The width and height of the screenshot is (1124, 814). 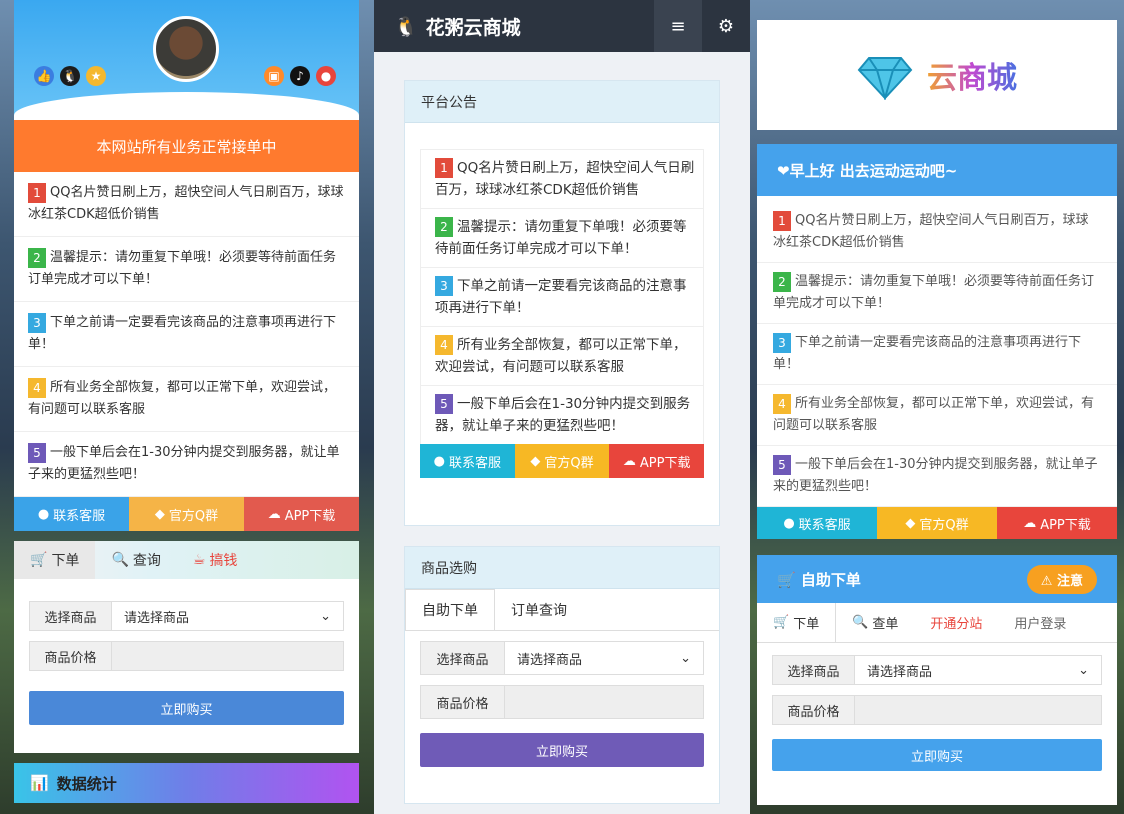 I want to click on chat-icon: ●, so click(x=326, y=76).